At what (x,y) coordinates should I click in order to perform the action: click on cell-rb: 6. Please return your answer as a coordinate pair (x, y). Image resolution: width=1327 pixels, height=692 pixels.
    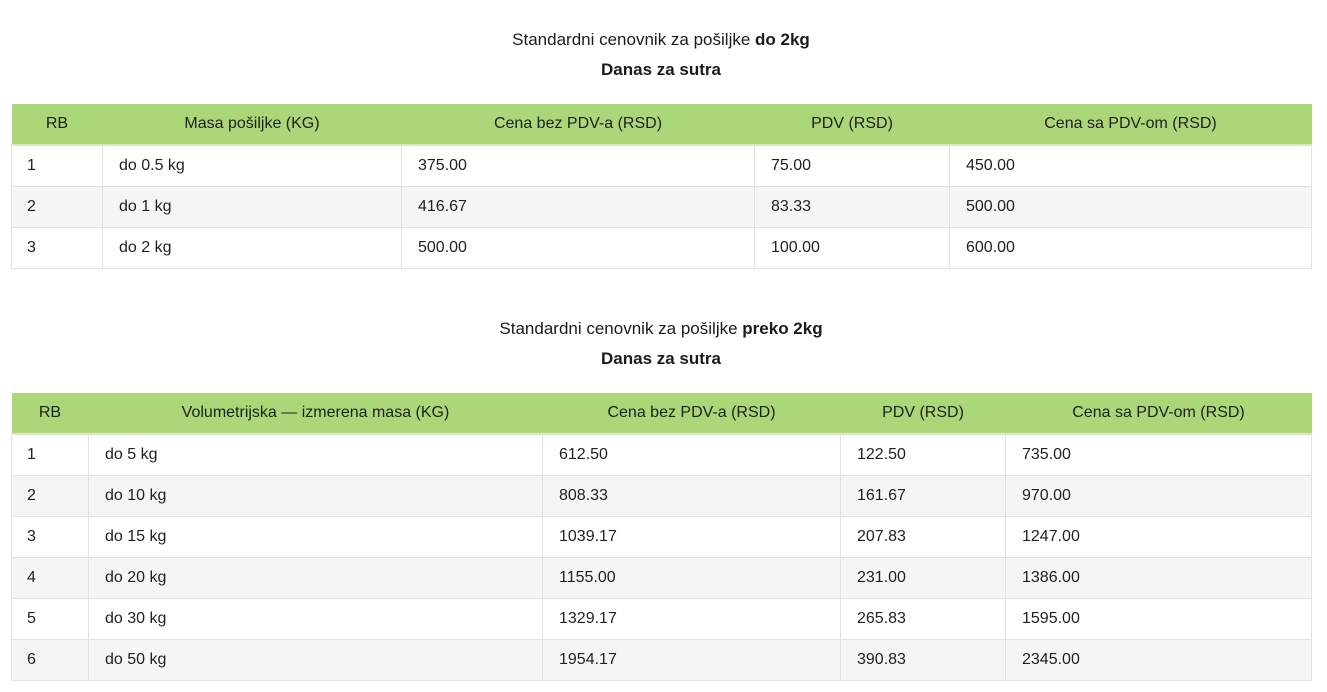
    Looking at the image, I should click on (50, 660).